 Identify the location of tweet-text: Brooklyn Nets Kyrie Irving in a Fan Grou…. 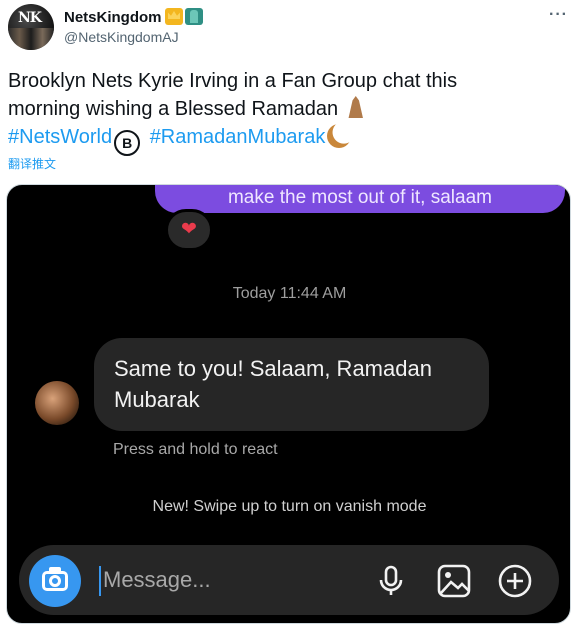
(288, 111).